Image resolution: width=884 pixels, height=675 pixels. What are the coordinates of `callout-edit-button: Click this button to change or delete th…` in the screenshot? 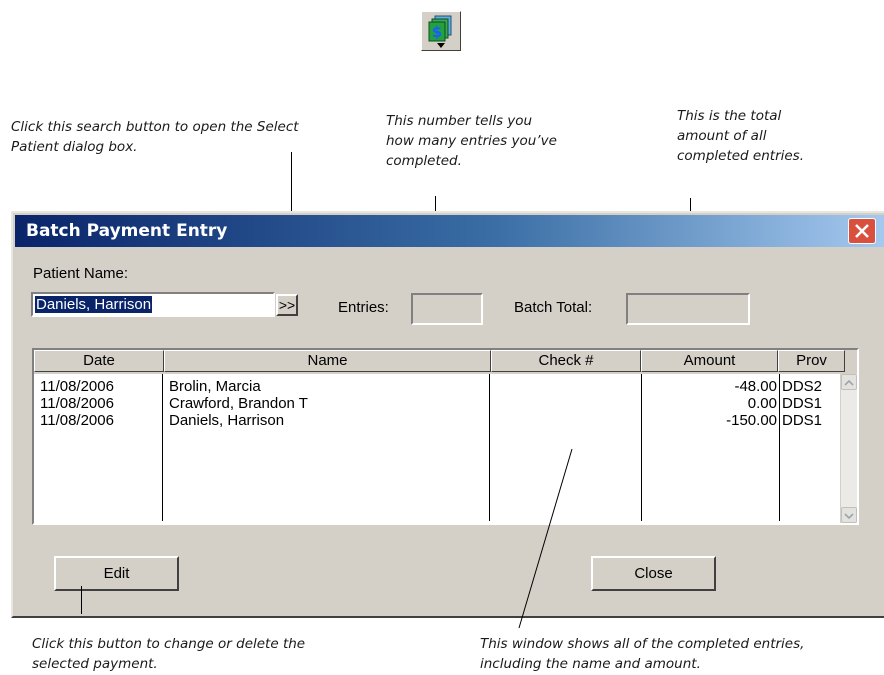 It's located at (169, 654).